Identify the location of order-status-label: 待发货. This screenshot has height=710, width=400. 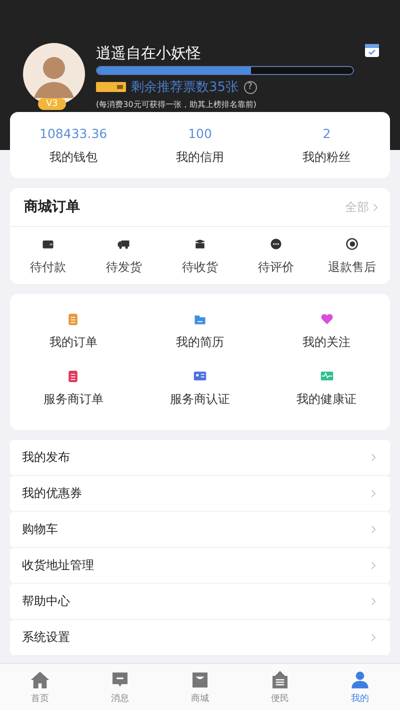
(124, 267).